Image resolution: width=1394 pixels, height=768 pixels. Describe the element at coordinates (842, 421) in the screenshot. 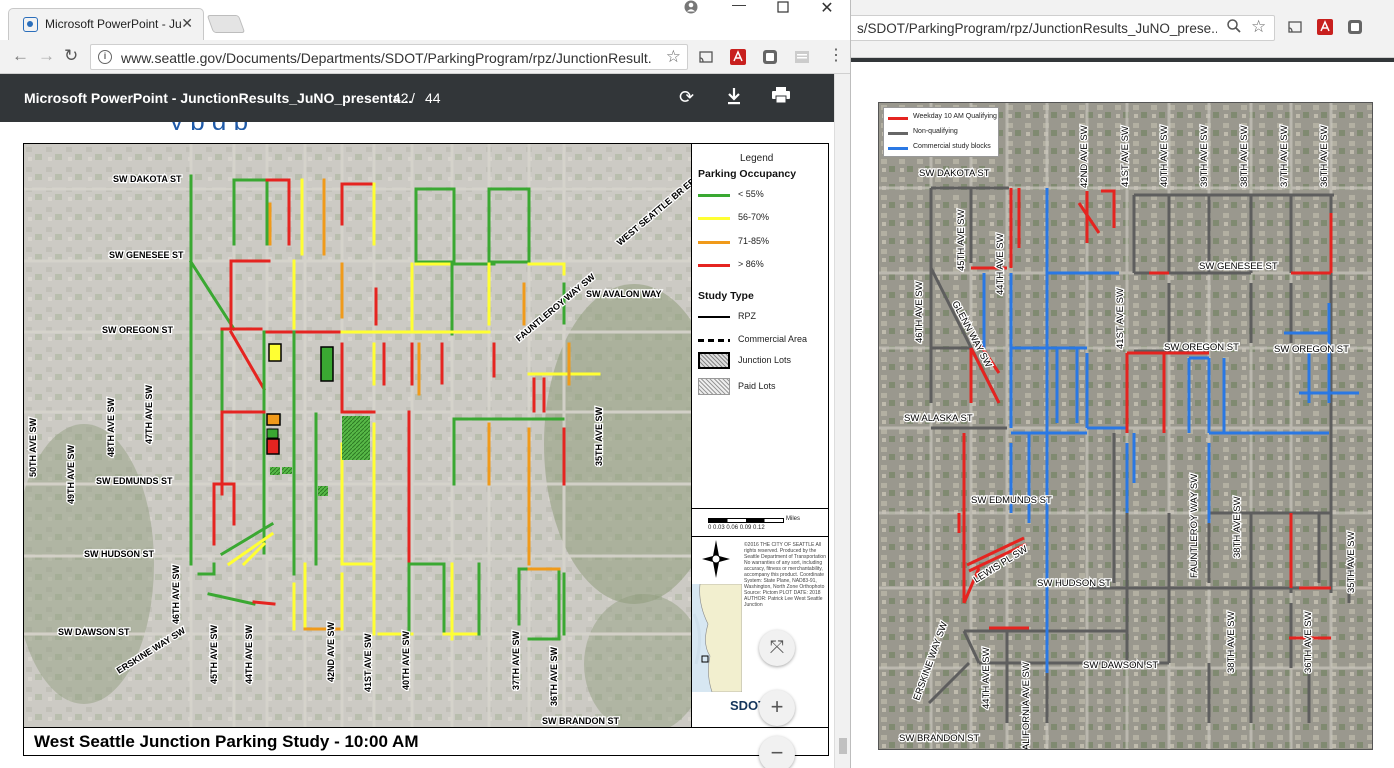

I see `vertical-scrollbar` at that location.